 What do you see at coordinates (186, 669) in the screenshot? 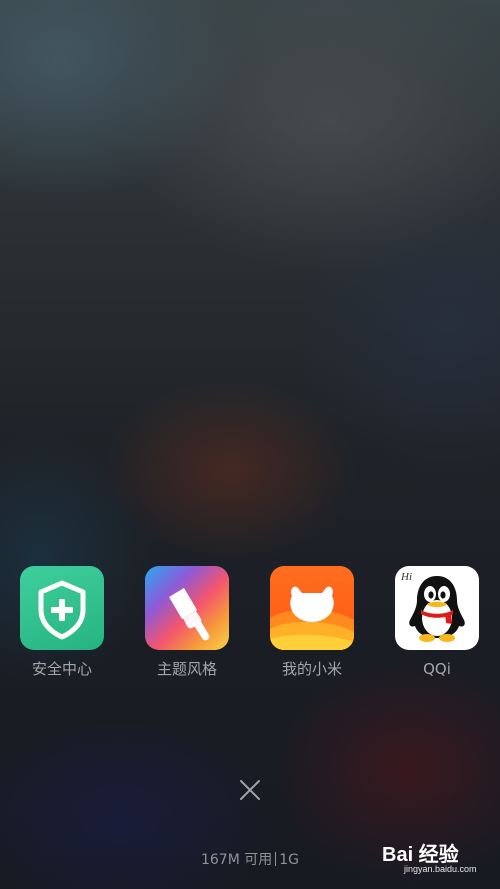
I see `app-label-themes: 主题风格` at bounding box center [186, 669].